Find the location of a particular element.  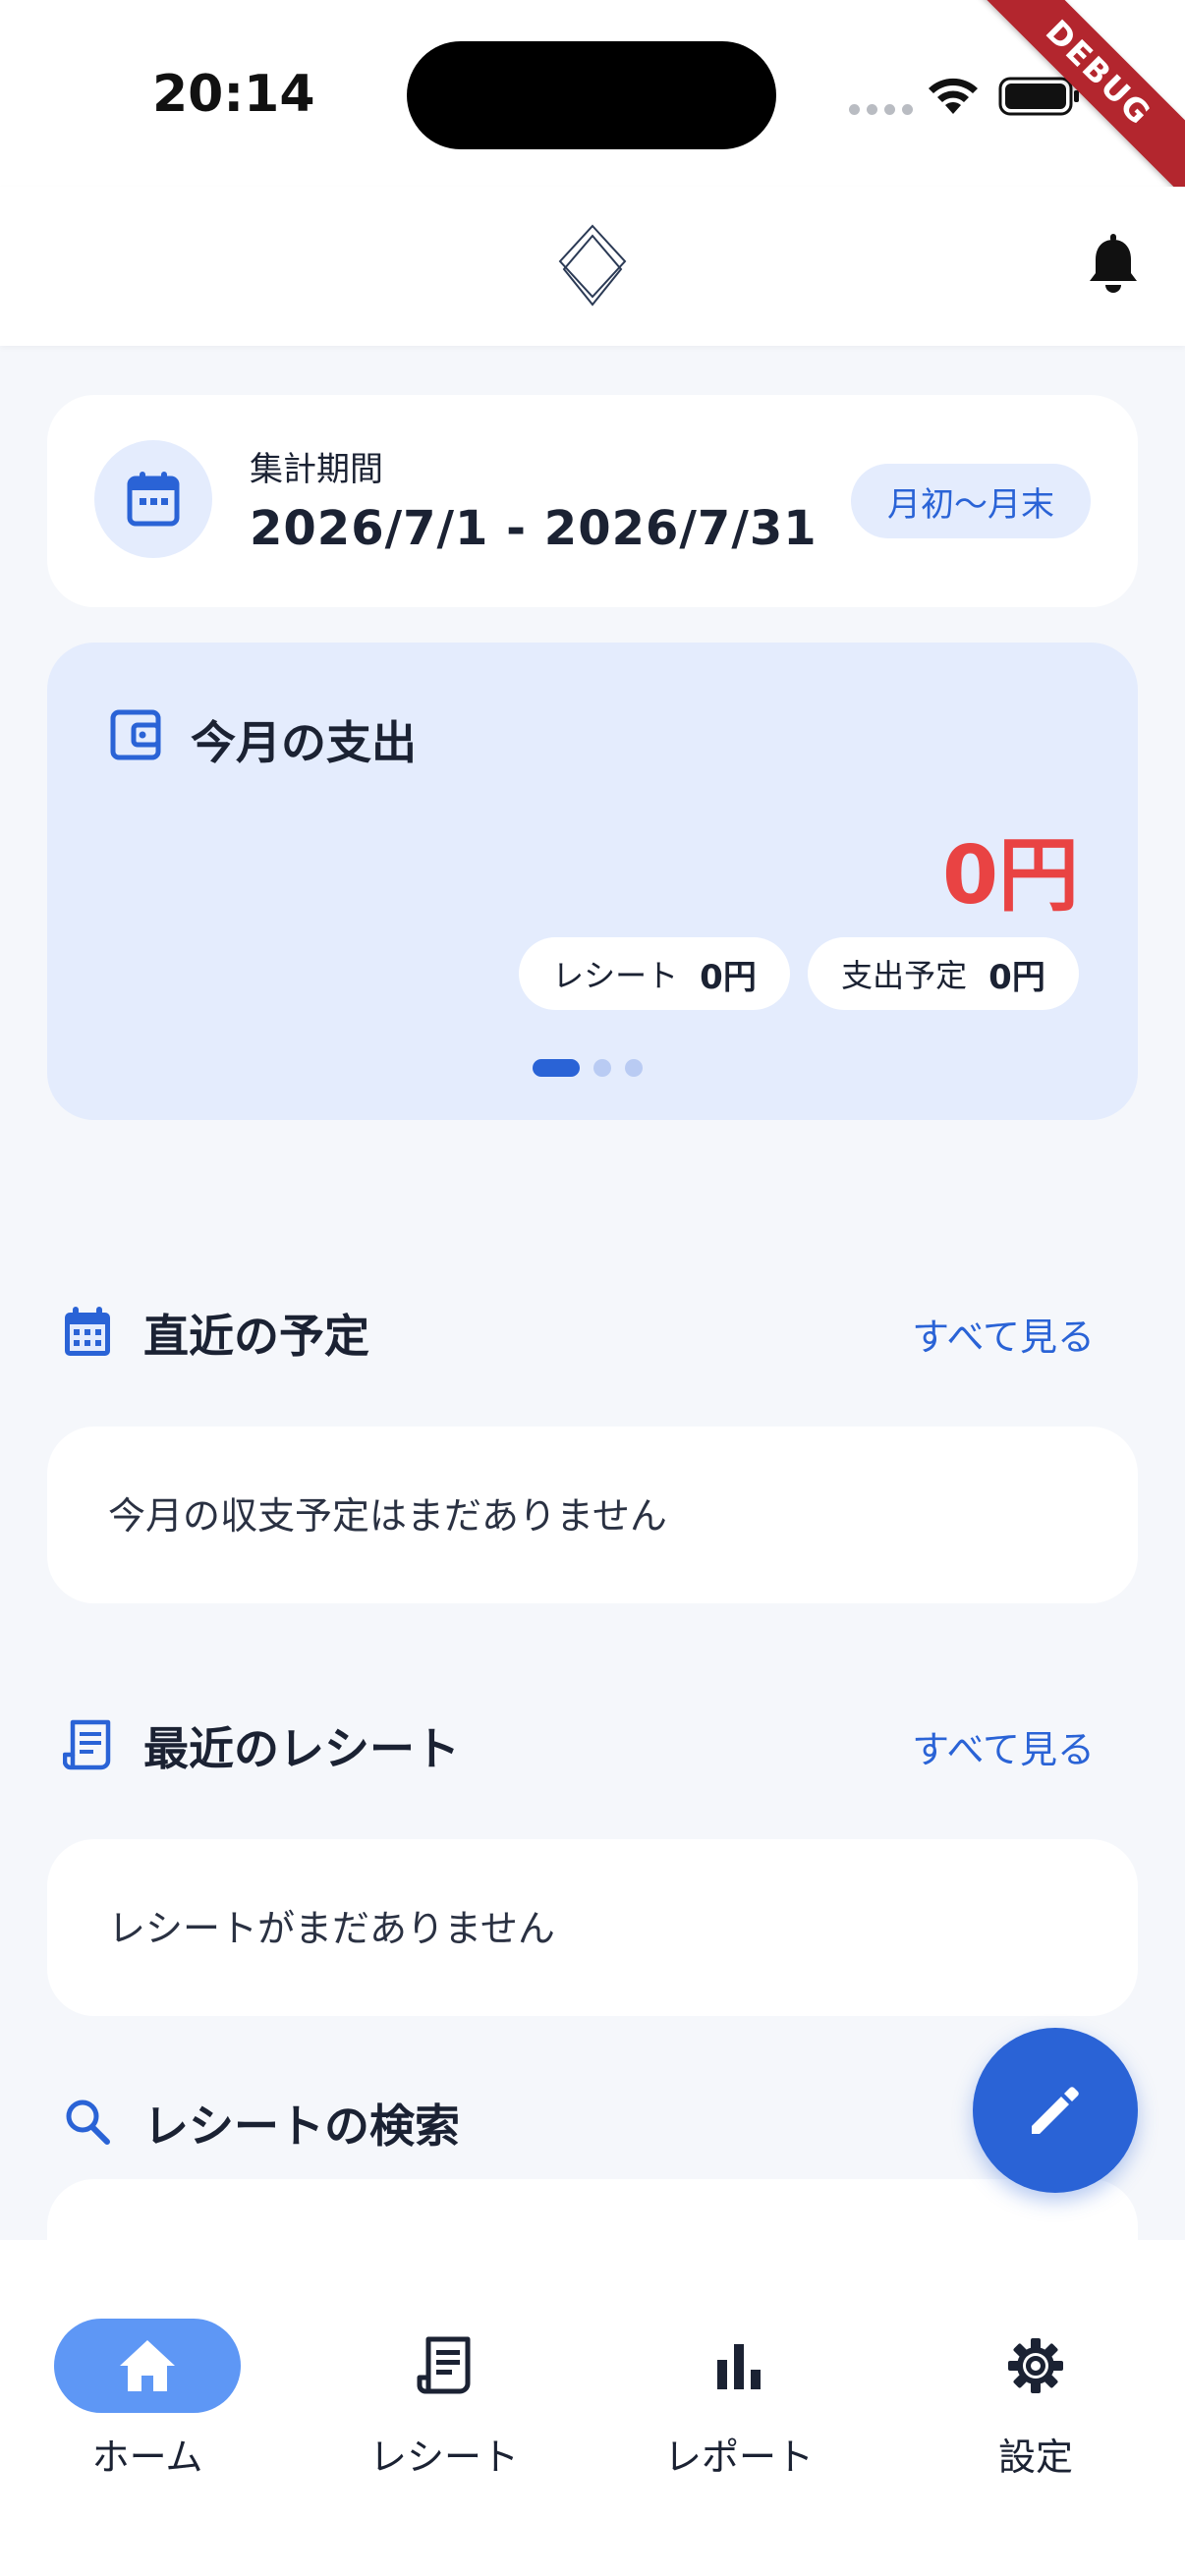

edit-fab-button is located at coordinates (1056, 2110).